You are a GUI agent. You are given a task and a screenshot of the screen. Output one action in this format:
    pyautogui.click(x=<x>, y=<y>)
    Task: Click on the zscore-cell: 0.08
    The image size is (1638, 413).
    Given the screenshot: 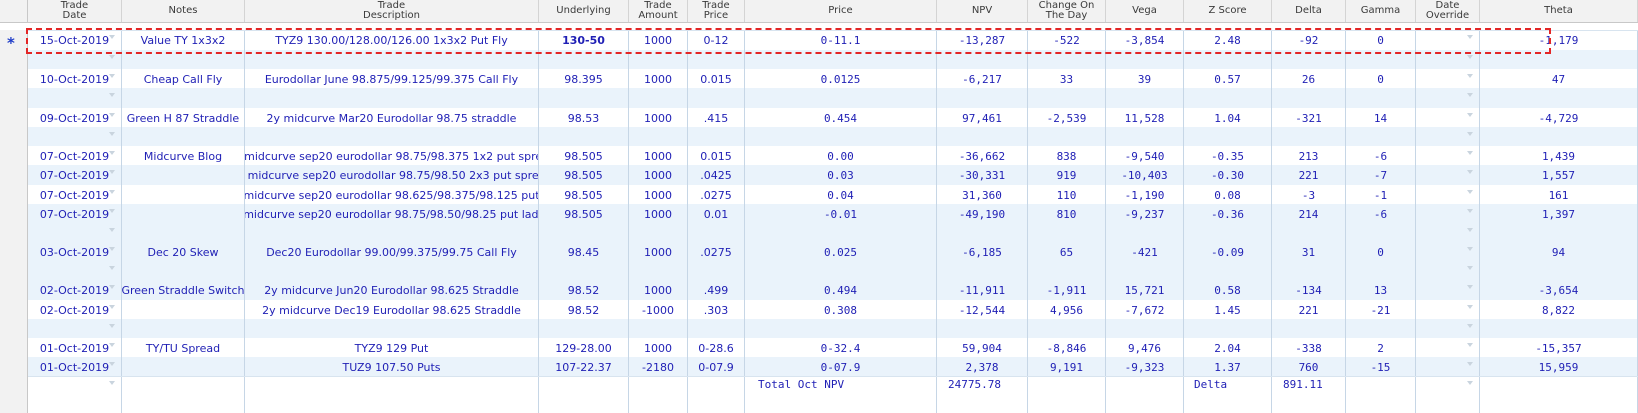 What is the action you would take?
    pyautogui.click(x=1228, y=195)
    